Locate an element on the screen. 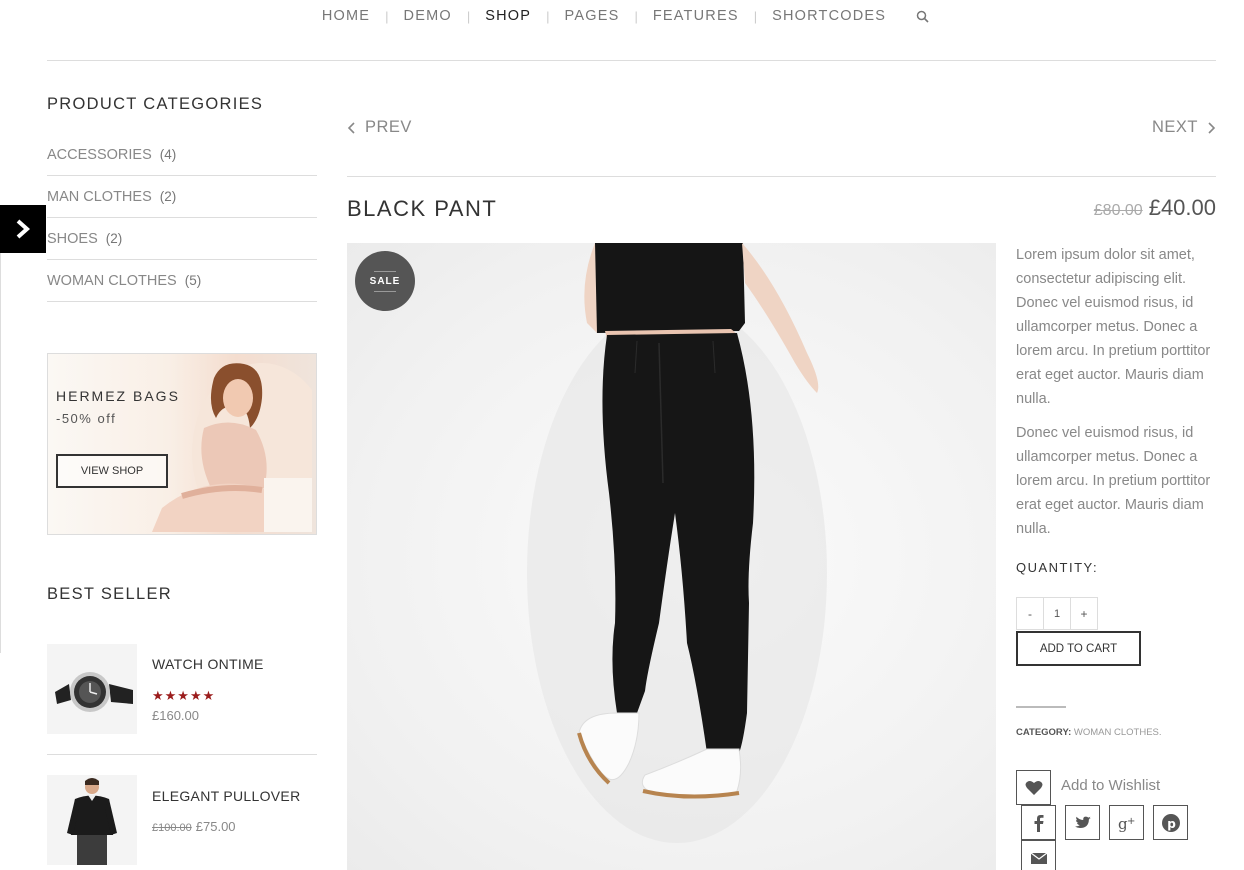  best-seller-old-price: £100.00 is located at coordinates (172, 828).